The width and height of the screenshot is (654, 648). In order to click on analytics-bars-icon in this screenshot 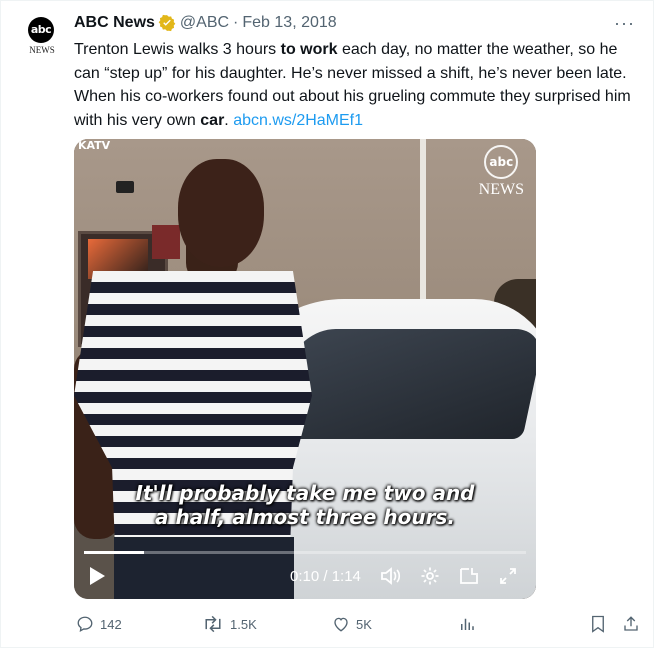, I will do `click(467, 624)`.